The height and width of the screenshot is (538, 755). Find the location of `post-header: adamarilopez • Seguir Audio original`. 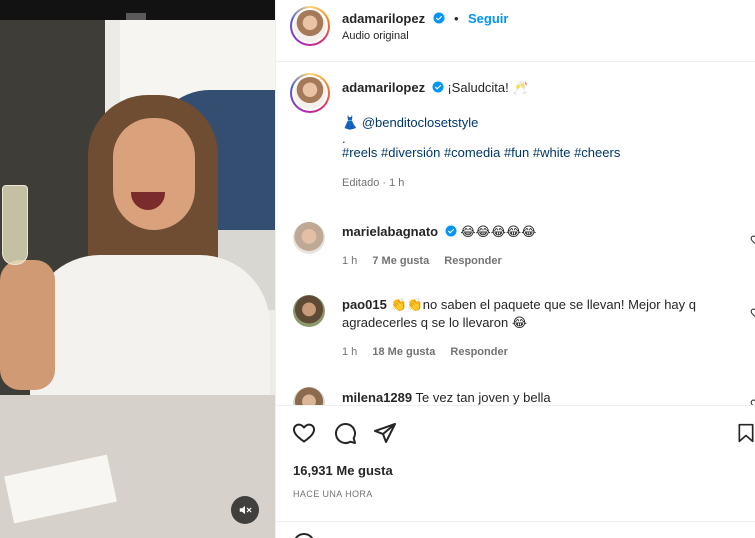

post-header: adamarilopez • Seguir Audio original is located at coordinates (515, 31).